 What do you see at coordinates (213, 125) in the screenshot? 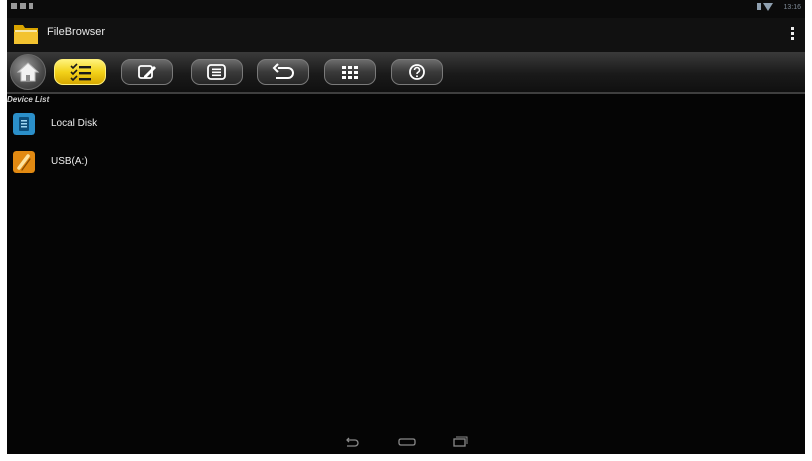
I see `device-item-local-disk: Local Disk` at bounding box center [213, 125].